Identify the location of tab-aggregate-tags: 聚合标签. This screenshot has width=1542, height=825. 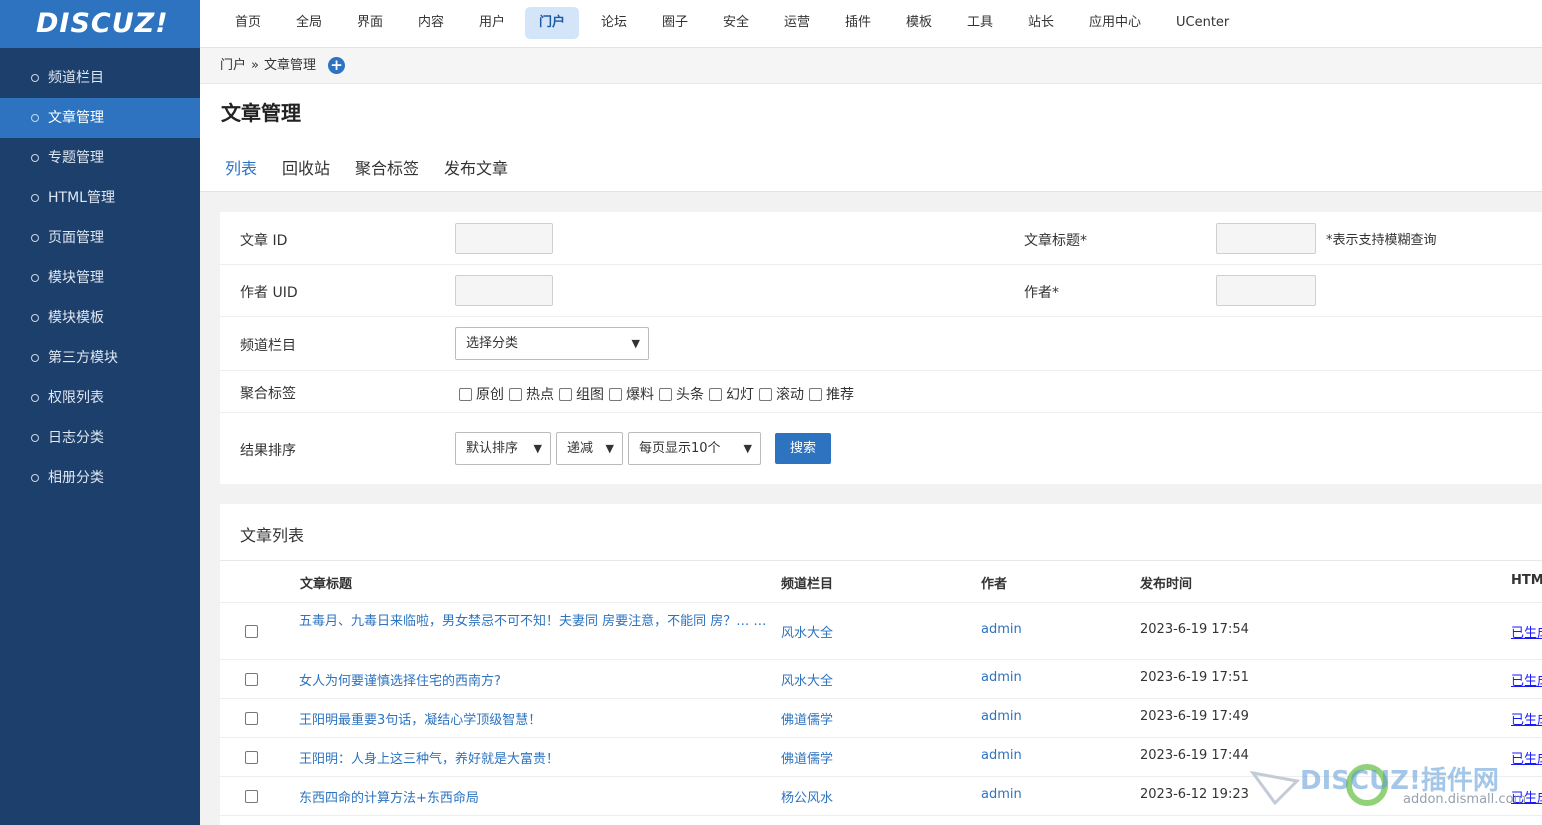
(387, 173).